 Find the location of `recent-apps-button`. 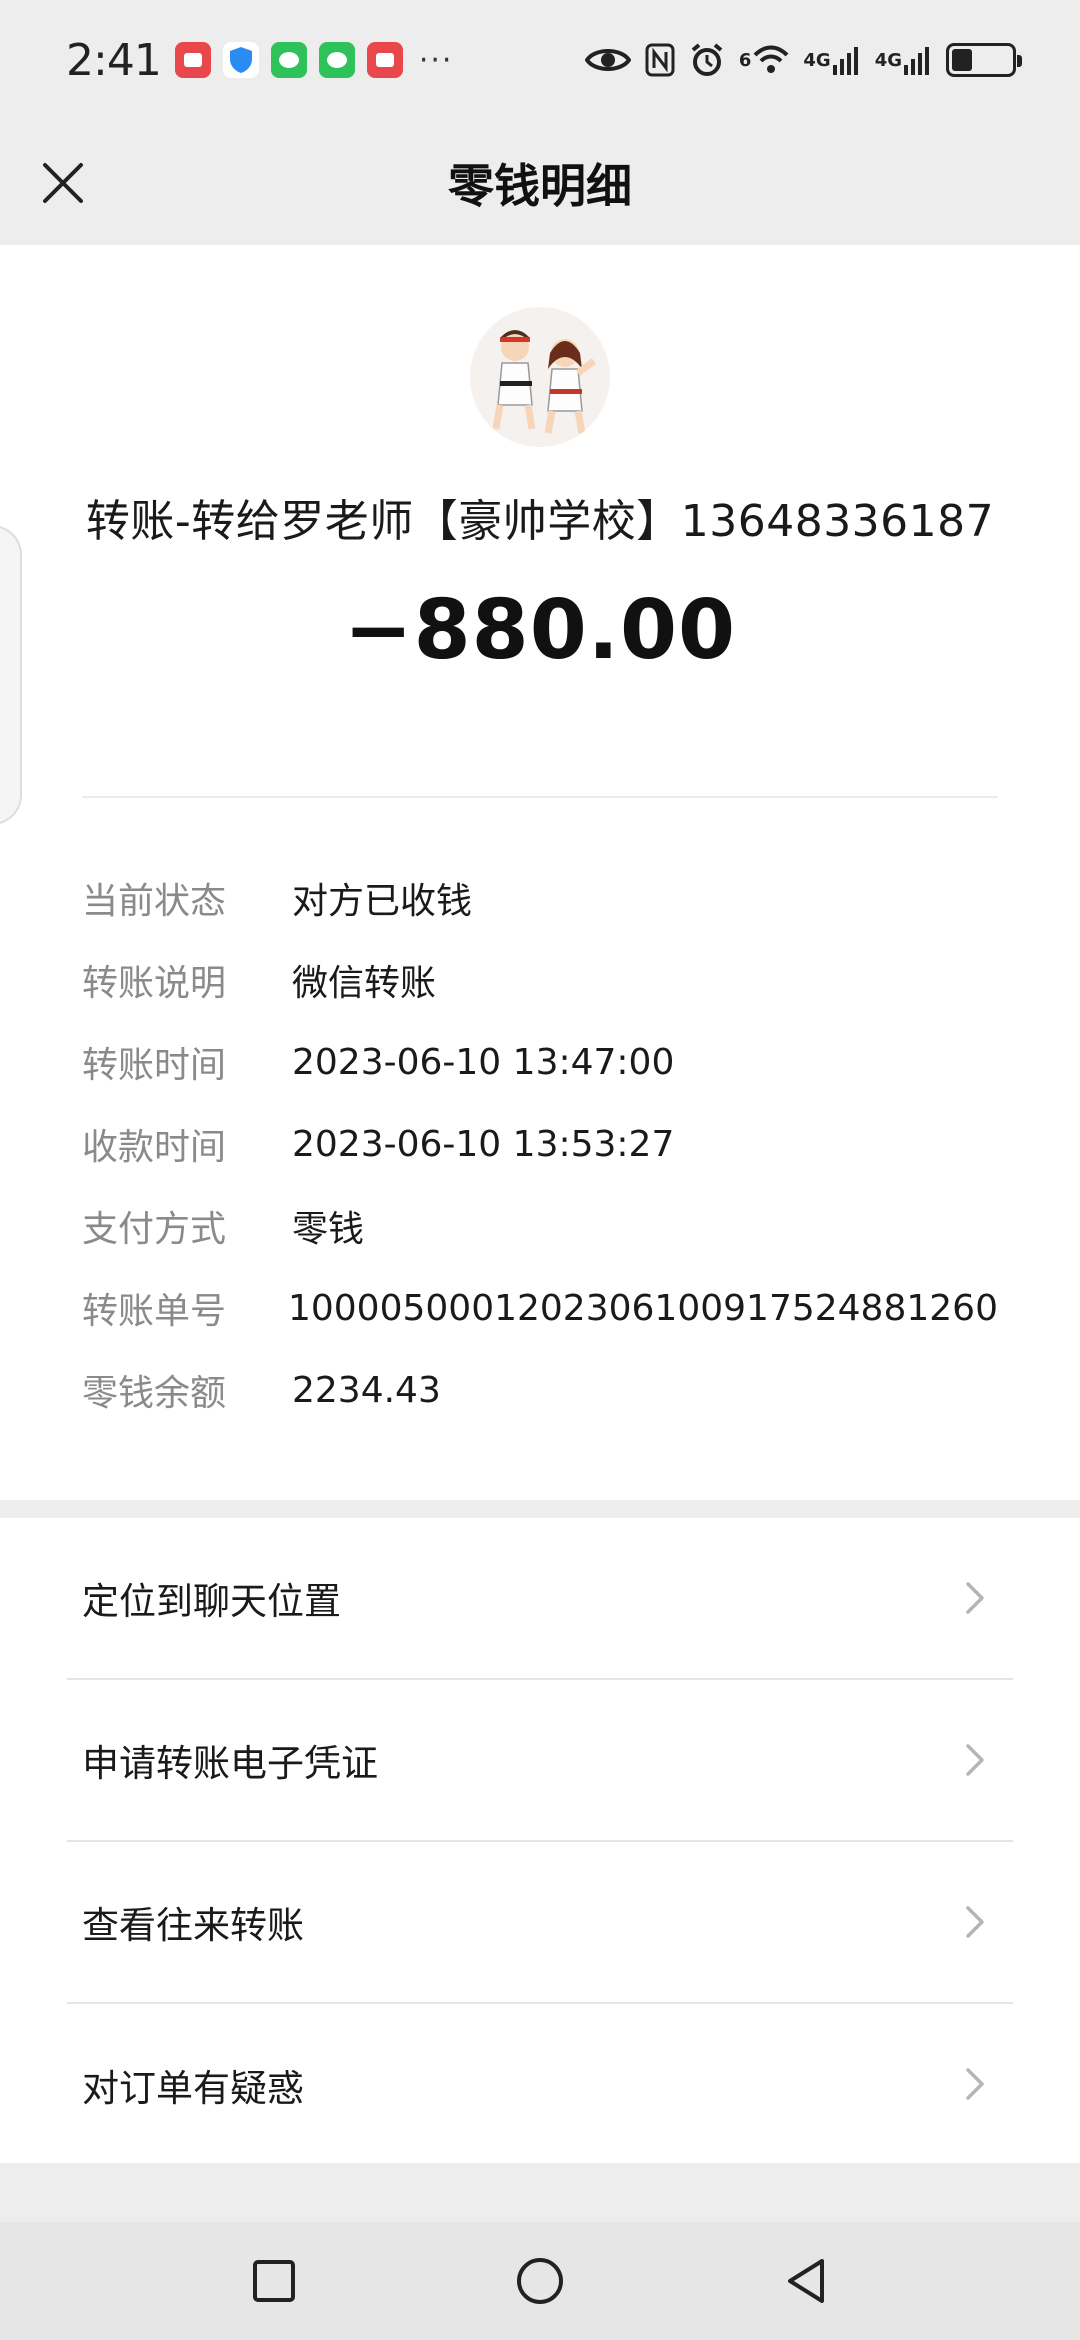

recent-apps-button is located at coordinates (274, 2281).